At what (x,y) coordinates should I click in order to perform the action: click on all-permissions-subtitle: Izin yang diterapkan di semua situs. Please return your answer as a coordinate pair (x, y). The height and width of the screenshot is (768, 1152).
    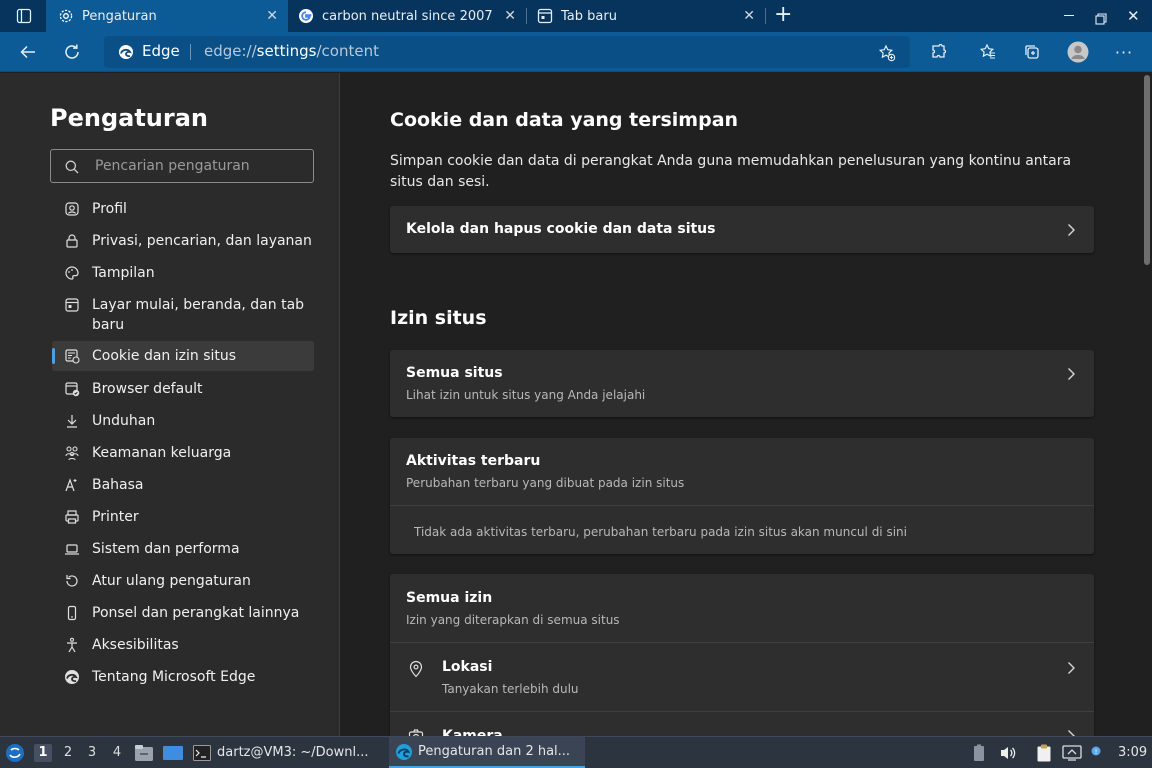
    Looking at the image, I should click on (513, 620).